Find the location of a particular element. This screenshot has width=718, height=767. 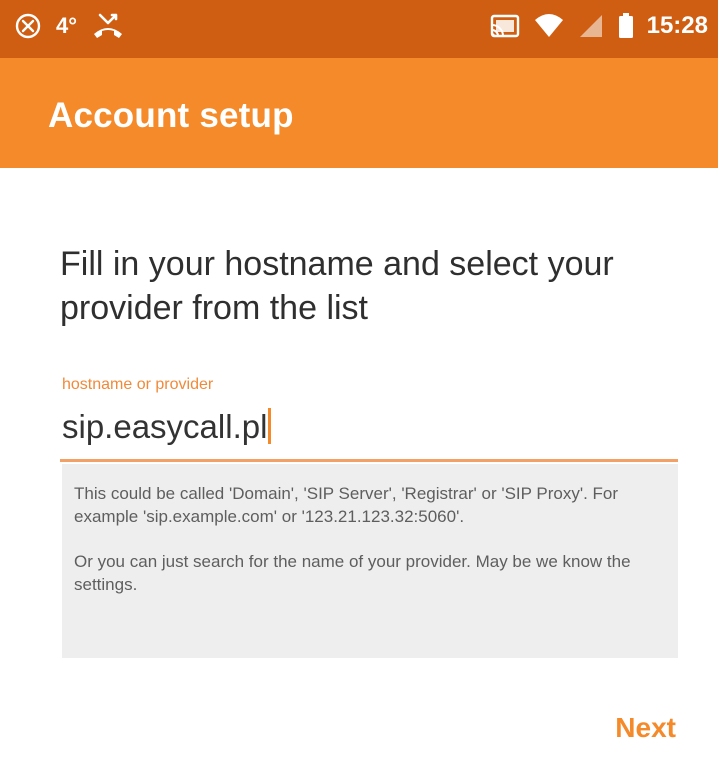

cellular-signal-icon is located at coordinates (591, 26).